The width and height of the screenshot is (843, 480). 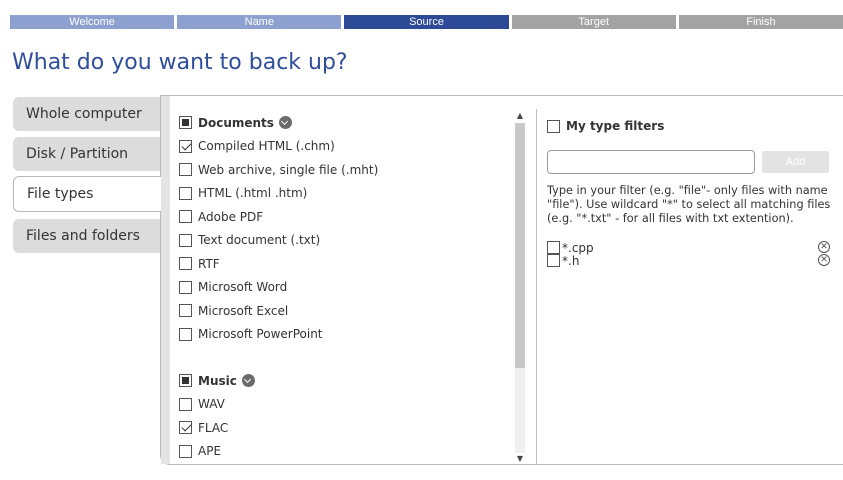 What do you see at coordinates (259, 22) in the screenshot?
I see `step-name: Name` at bounding box center [259, 22].